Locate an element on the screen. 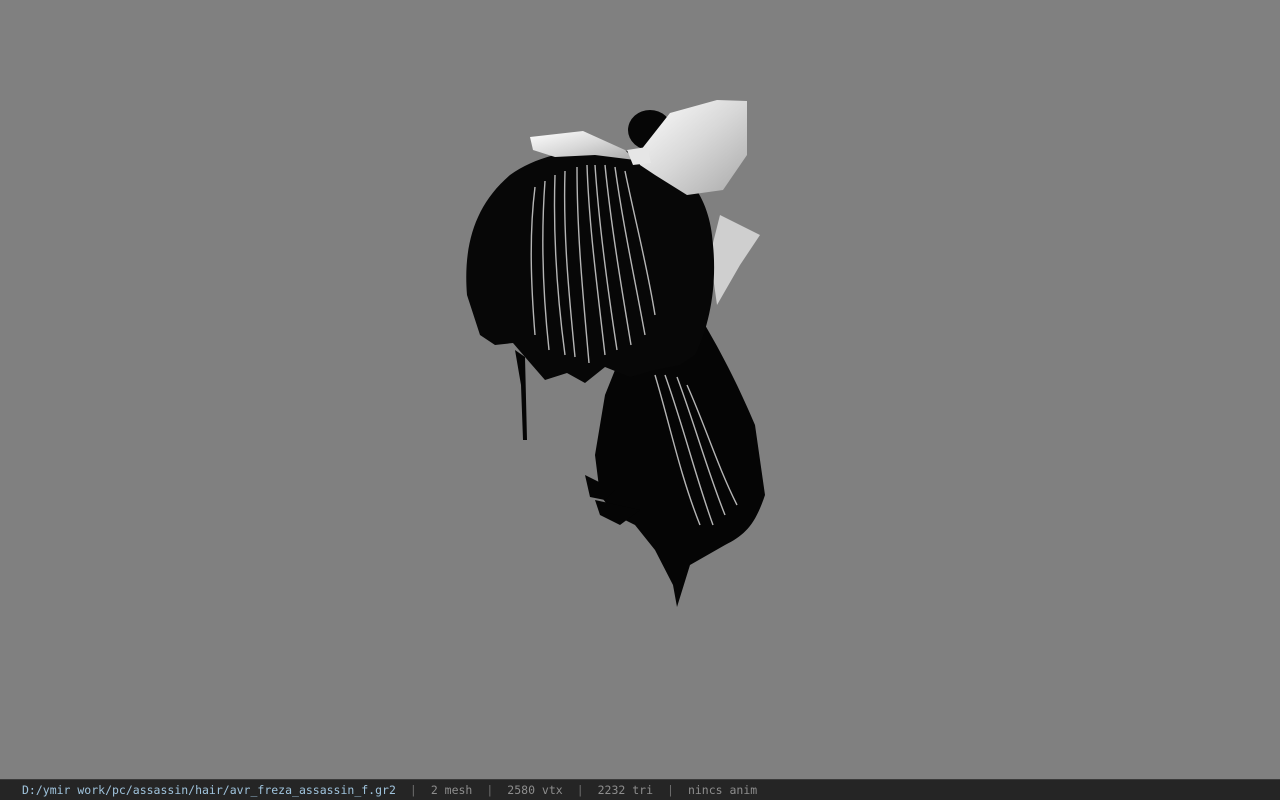 The width and height of the screenshot is (1280, 800). mesh-count-label: 2 mesh is located at coordinates (451, 790).